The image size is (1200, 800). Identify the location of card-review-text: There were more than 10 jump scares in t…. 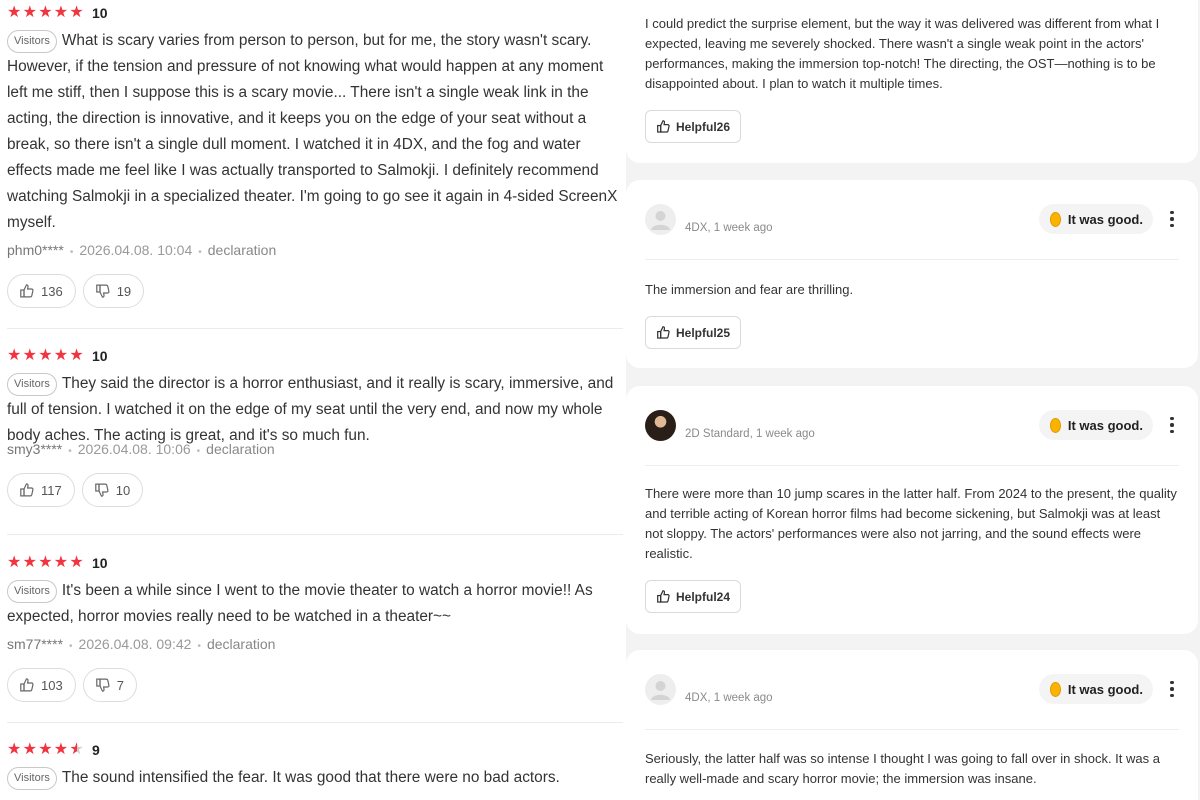
(911, 523).